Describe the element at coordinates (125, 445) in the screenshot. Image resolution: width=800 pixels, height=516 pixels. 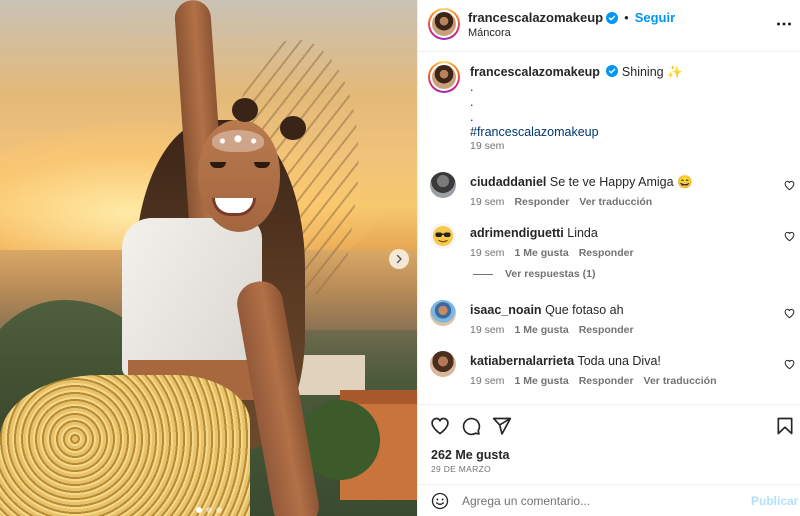
I see `photo-sequin-skirt` at that location.